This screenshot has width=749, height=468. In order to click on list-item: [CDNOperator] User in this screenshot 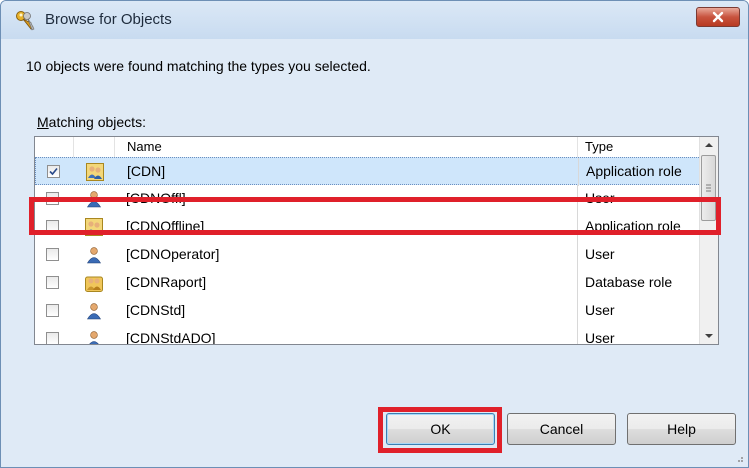, I will do `click(368, 255)`.